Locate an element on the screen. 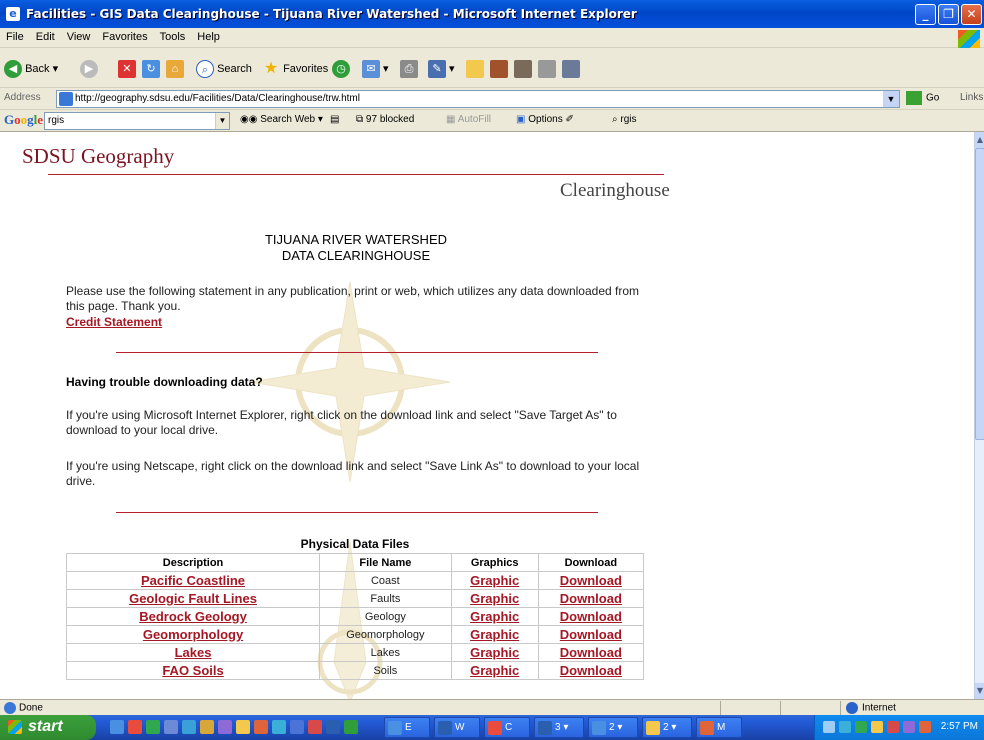 The height and width of the screenshot is (740, 984). research-button is located at coordinates (523, 69).